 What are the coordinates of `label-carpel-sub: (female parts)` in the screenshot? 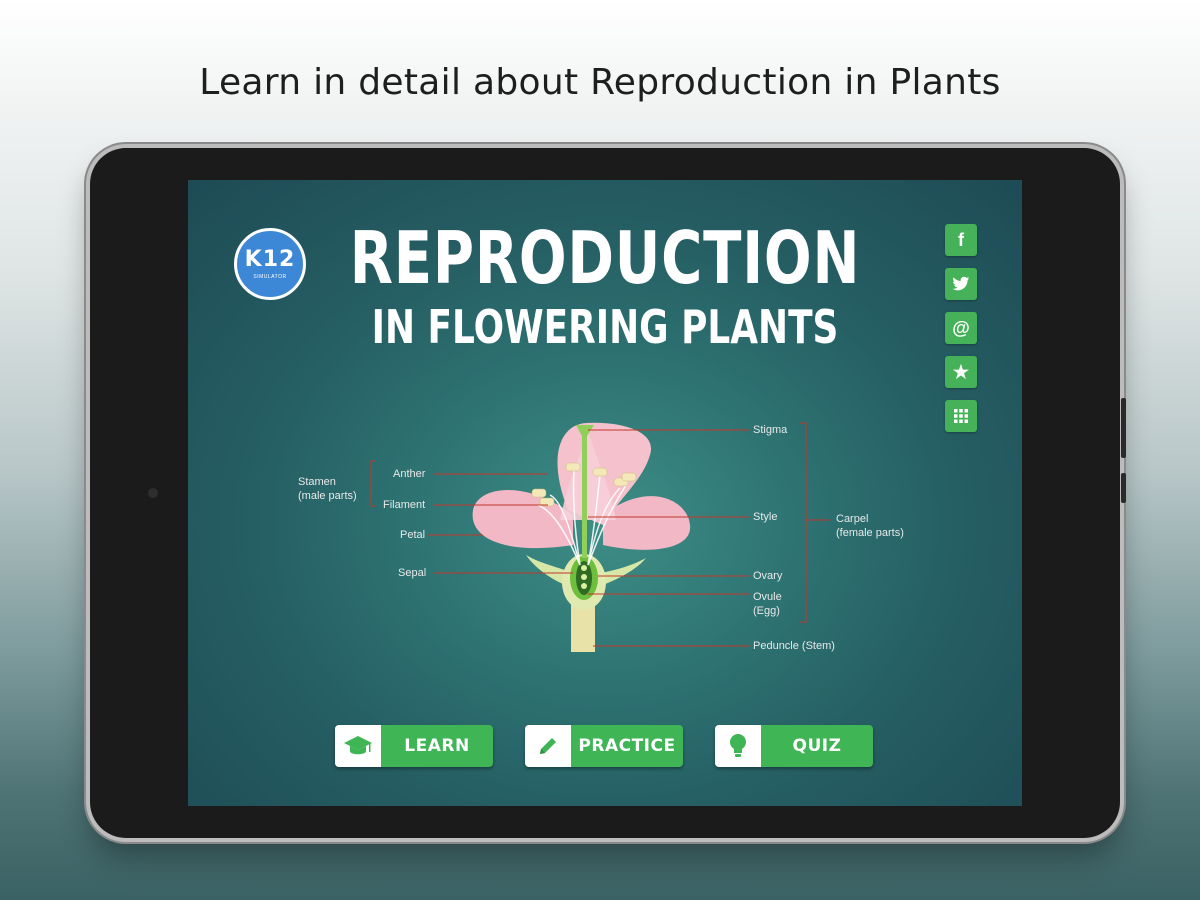 It's located at (870, 533).